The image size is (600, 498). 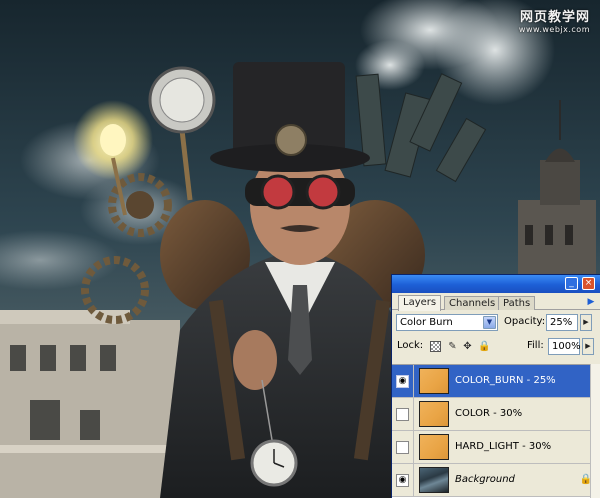 What do you see at coordinates (503, 446) in the screenshot?
I see `layer-name: HARD_LIGHT - 30%` at bounding box center [503, 446].